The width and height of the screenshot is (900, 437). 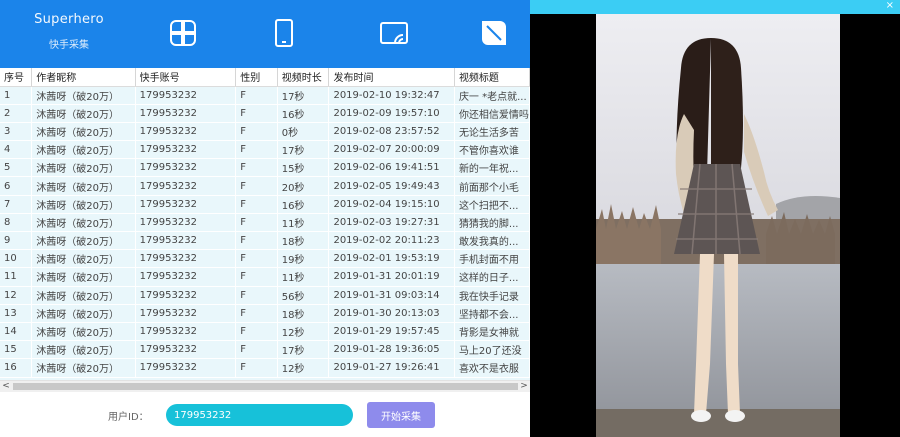 I want to click on column-header: 序号, so click(x=16, y=77).